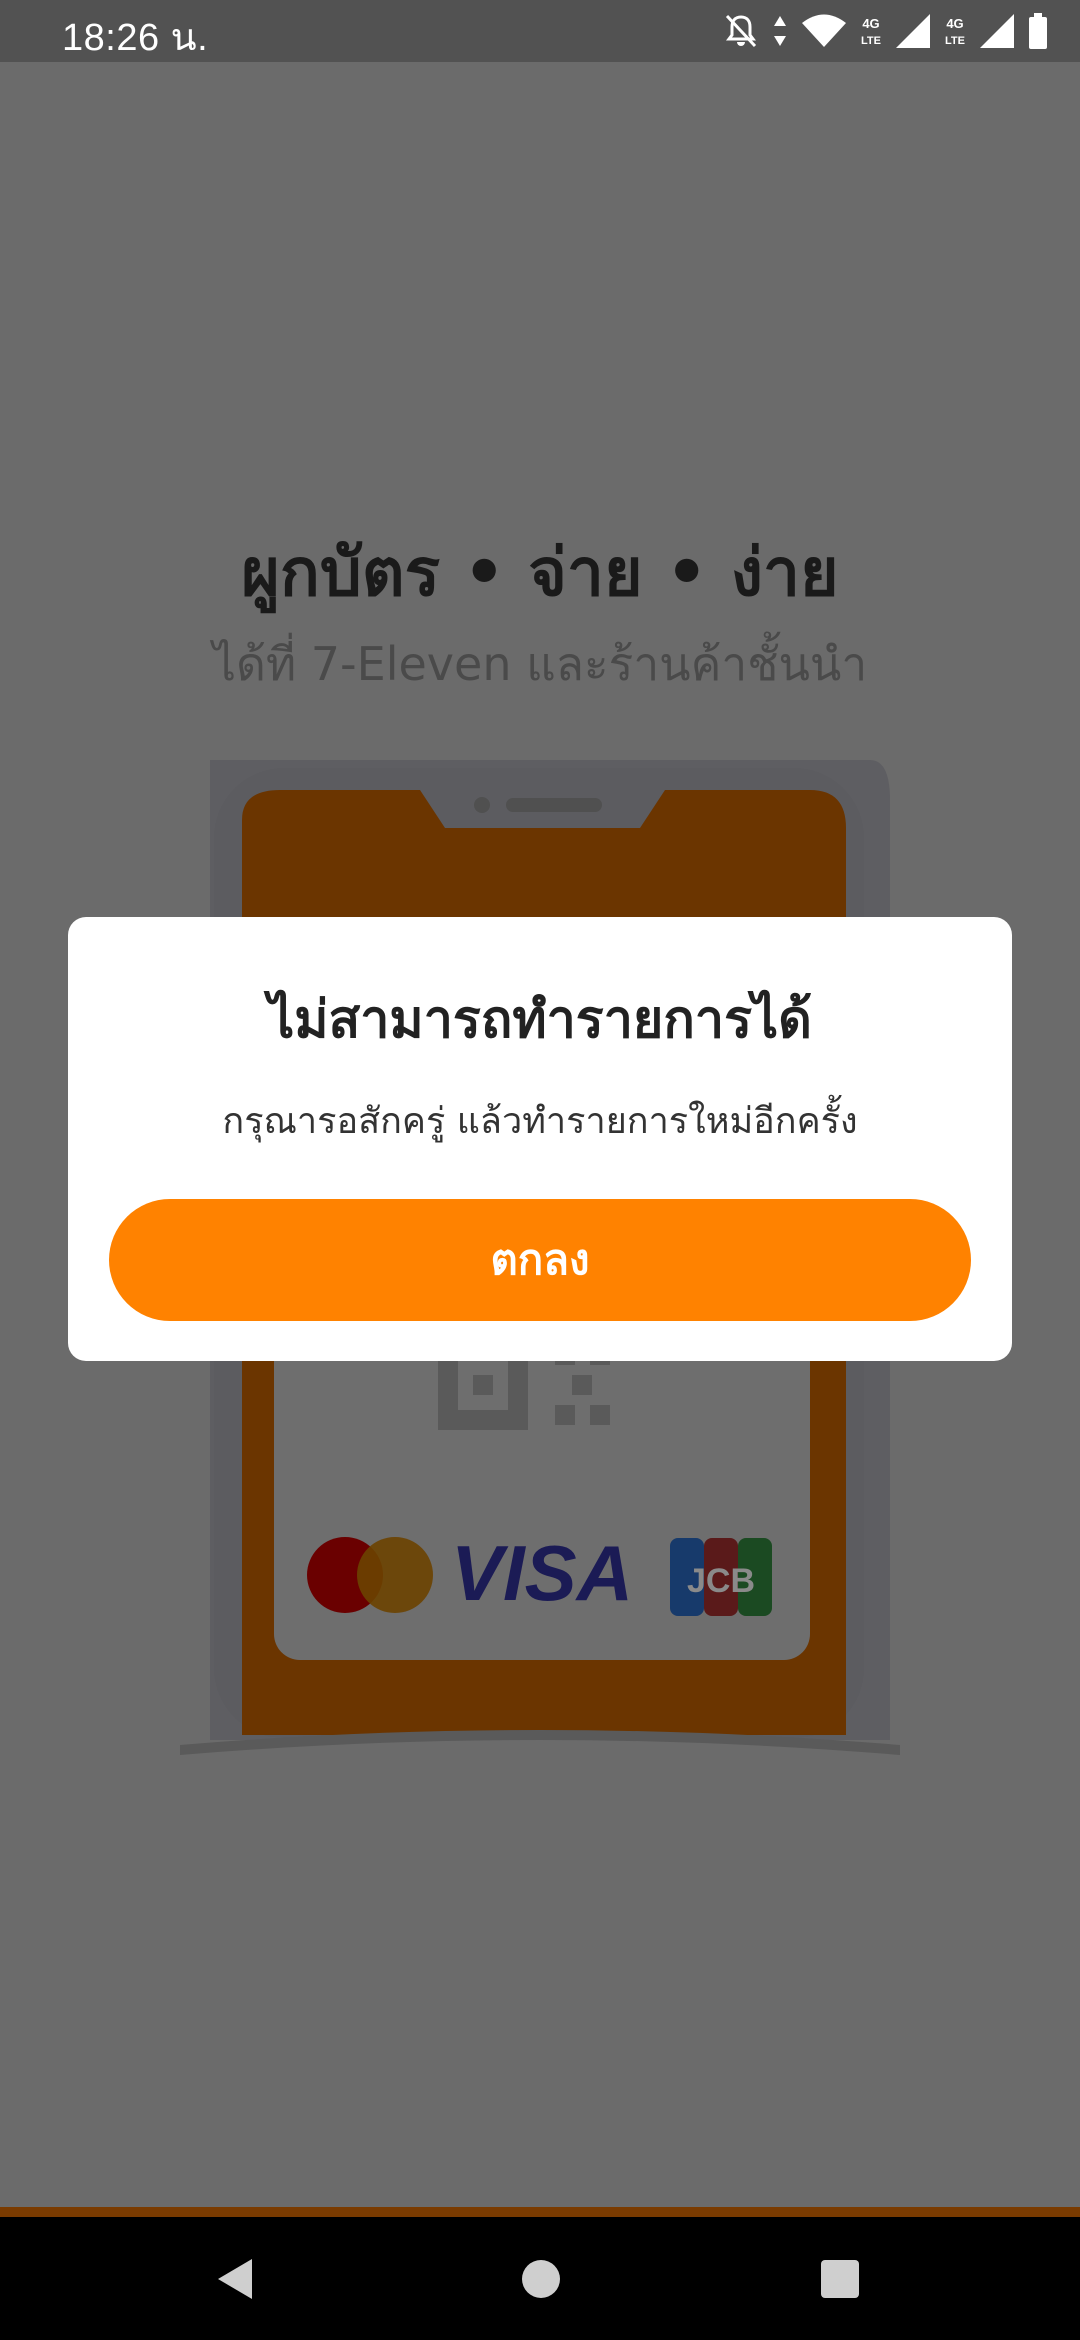 This screenshot has width=1080, height=2340. What do you see at coordinates (741, 31) in the screenshot?
I see `notifications-off-icon` at bounding box center [741, 31].